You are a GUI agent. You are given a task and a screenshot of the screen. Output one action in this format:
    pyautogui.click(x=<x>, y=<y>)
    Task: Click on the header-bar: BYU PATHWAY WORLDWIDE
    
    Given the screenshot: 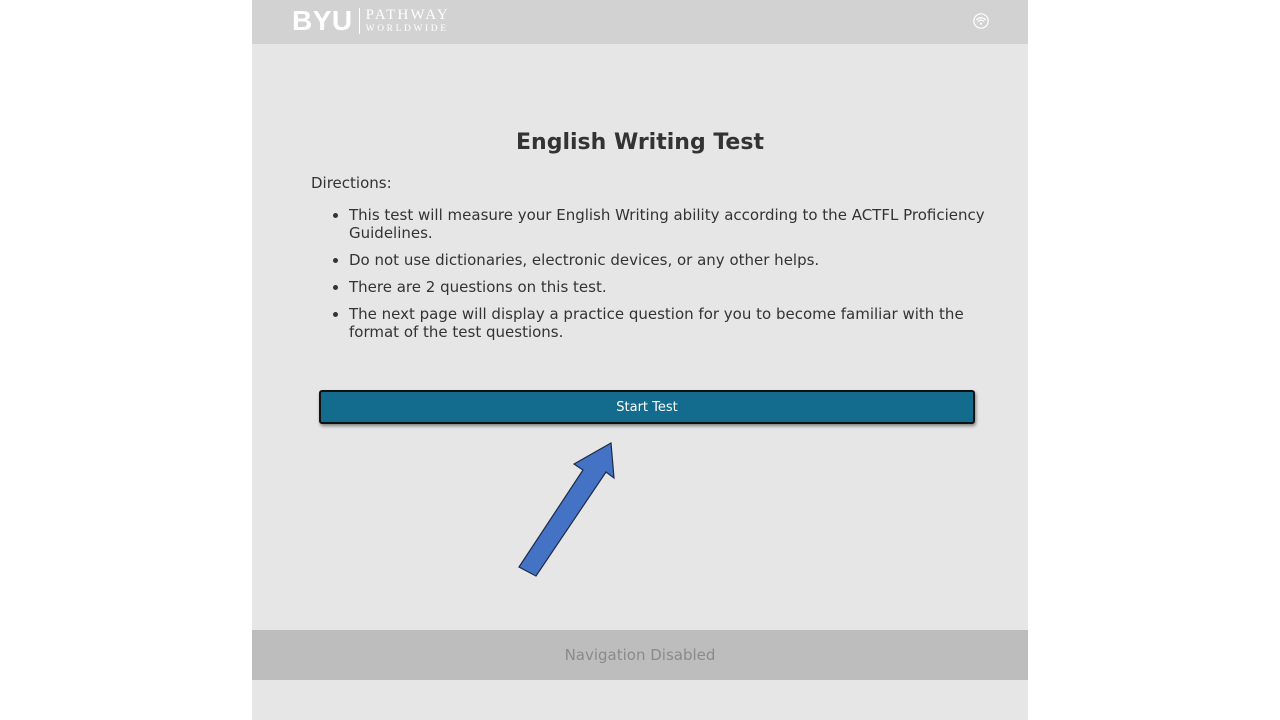 What is the action you would take?
    pyautogui.click(x=640, y=22)
    